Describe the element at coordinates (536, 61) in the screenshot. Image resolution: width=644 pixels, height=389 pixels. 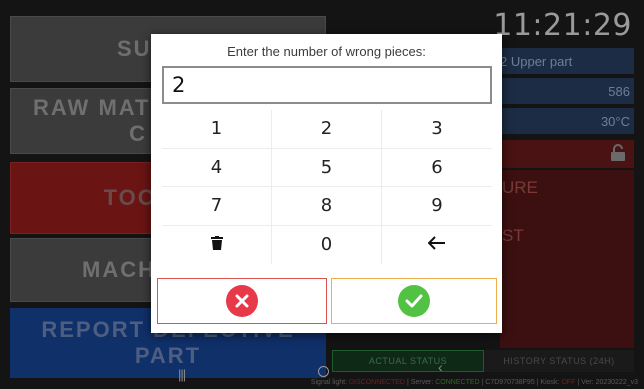
I see `part-name: 2 Upper part` at that location.